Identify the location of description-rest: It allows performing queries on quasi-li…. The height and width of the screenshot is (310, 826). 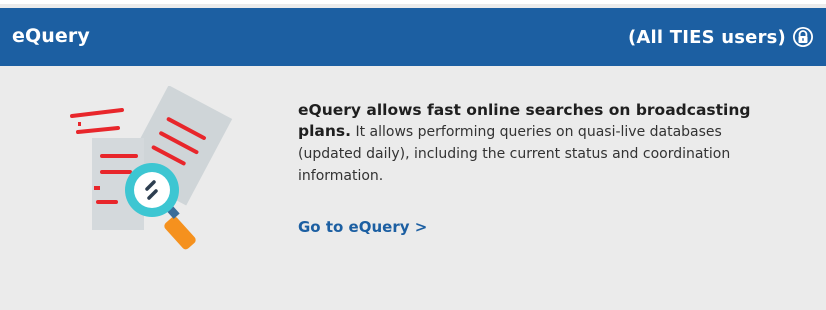
(514, 154).